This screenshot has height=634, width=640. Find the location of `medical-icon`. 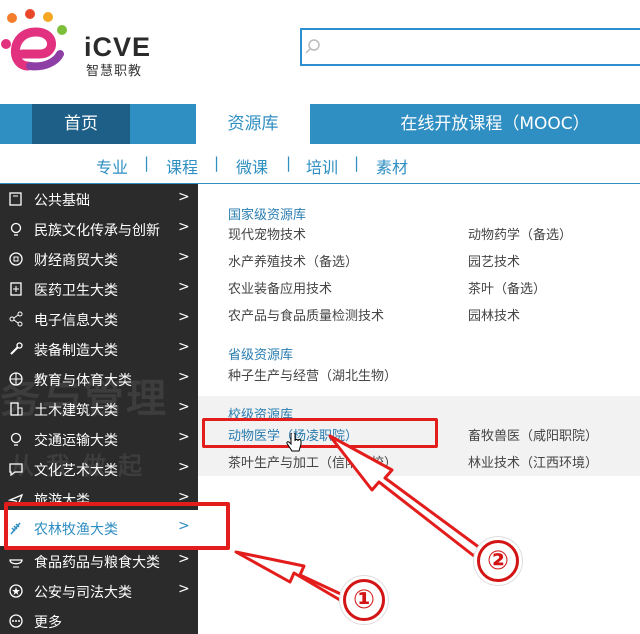

medical-icon is located at coordinates (16, 289).